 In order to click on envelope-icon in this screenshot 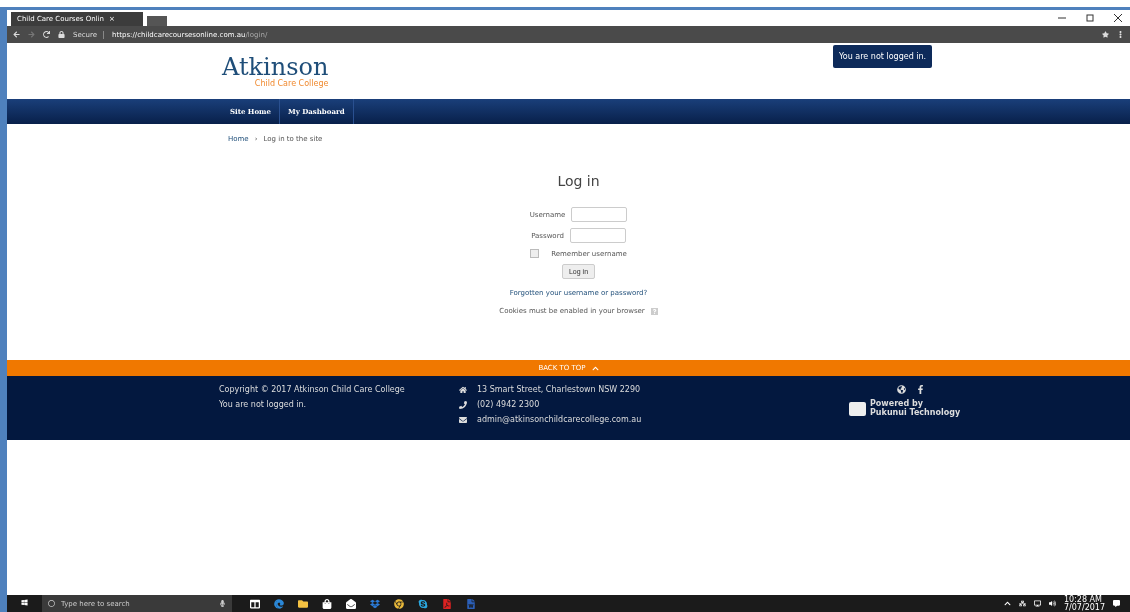, I will do `click(463, 419)`.